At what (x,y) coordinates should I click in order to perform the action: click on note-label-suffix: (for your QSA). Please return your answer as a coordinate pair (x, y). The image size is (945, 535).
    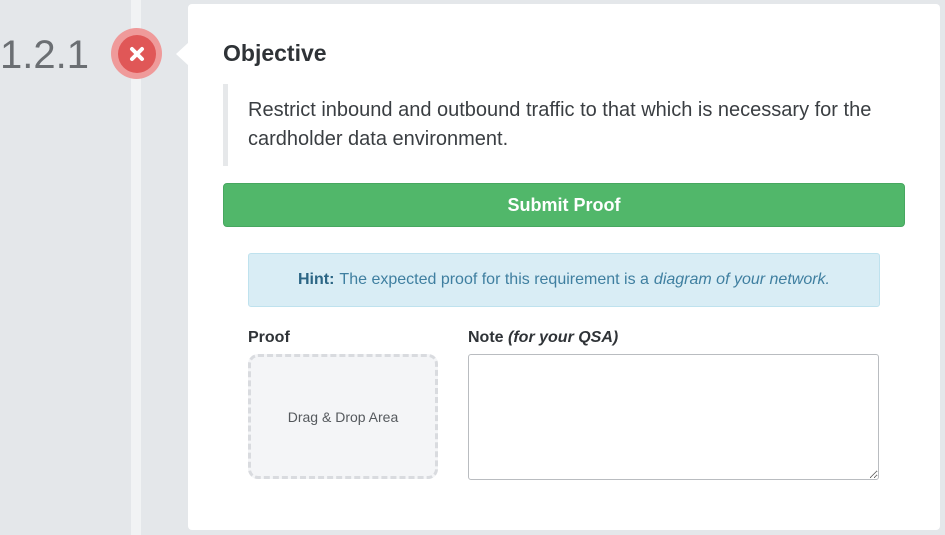
    Looking at the image, I should click on (563, 337).